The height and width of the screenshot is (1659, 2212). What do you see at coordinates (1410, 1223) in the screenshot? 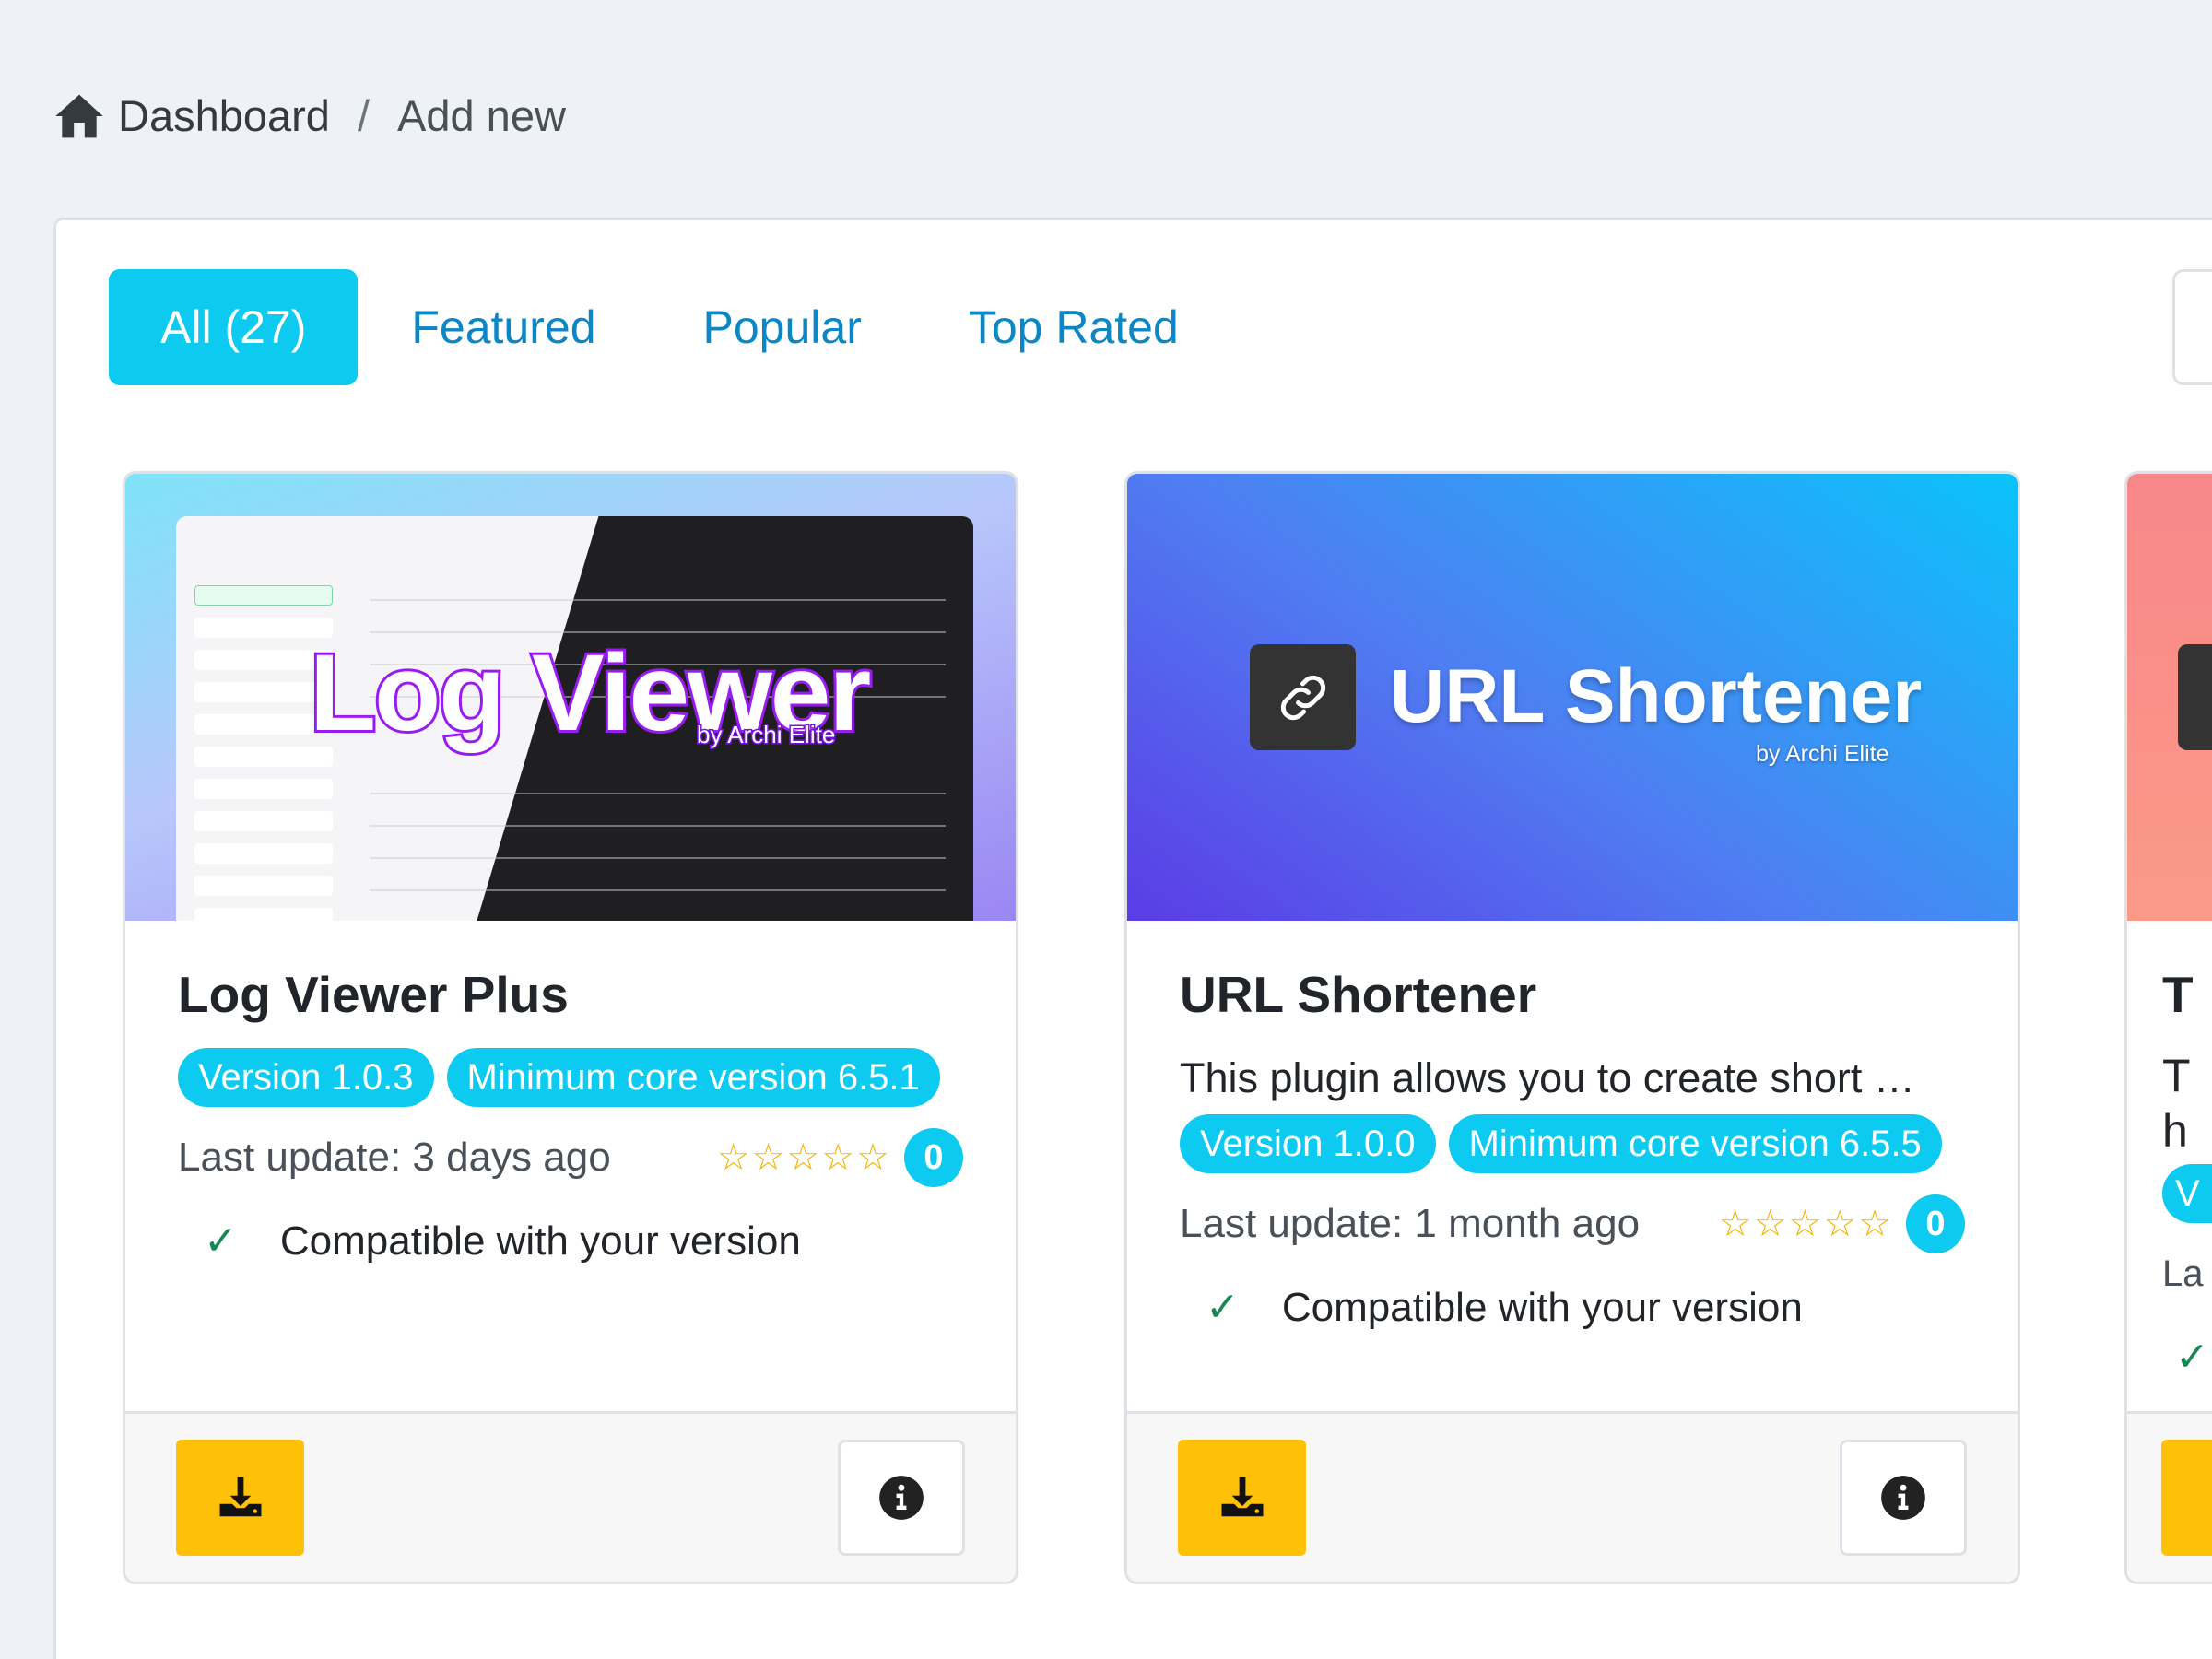
I see `last-update: Last update: 1 month ago` at bounding box center [1410, 1223].